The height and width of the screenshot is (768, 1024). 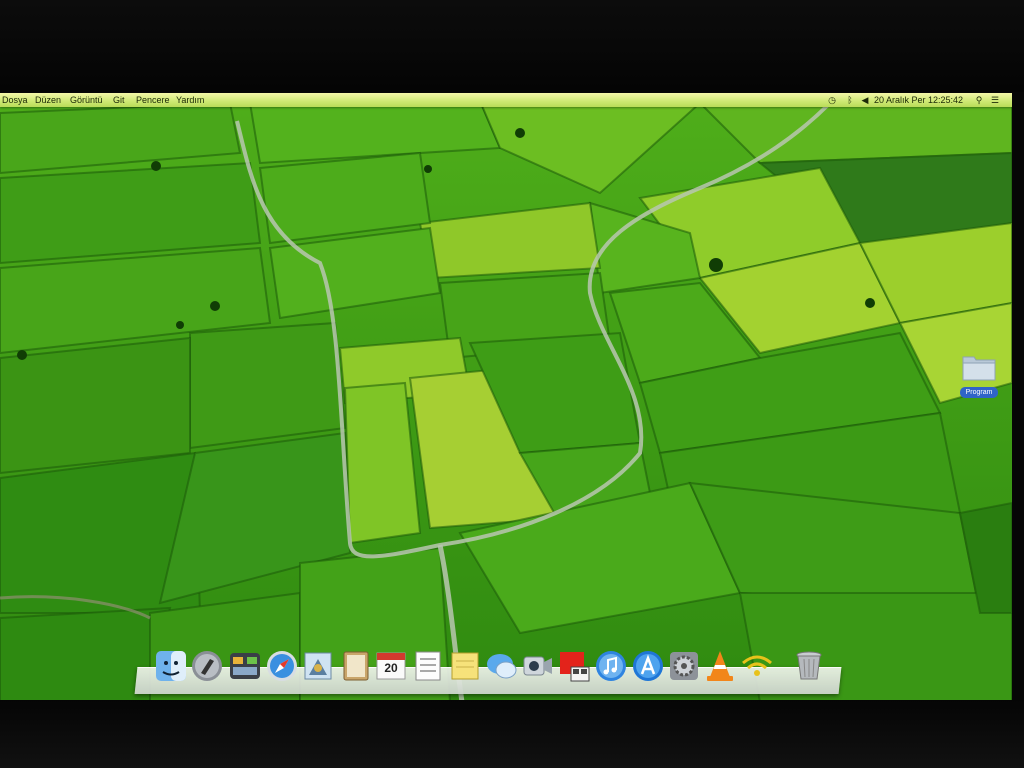 I want to click on vlc-icon, so click(x=720, y=666).